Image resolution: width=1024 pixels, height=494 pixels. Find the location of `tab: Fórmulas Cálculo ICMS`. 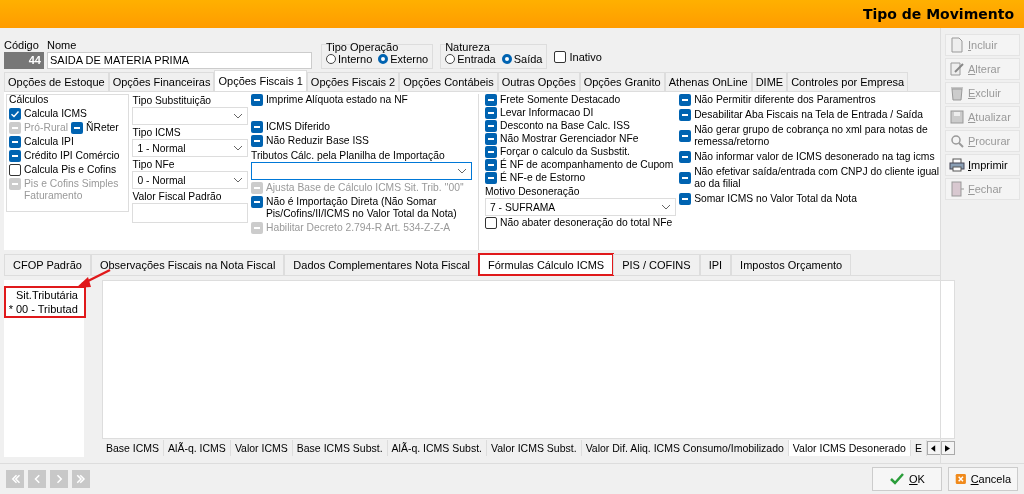

tab: Fórmulas Cálculo ICMS is located at coordinates (546, 264).